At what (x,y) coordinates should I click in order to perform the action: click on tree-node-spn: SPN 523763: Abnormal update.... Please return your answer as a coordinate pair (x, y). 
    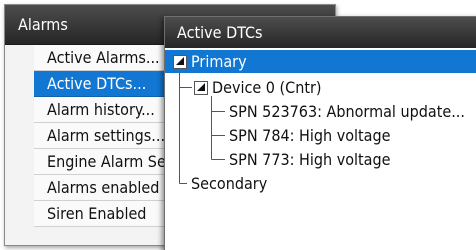
    Looking at the image, I should click on (320, 111).